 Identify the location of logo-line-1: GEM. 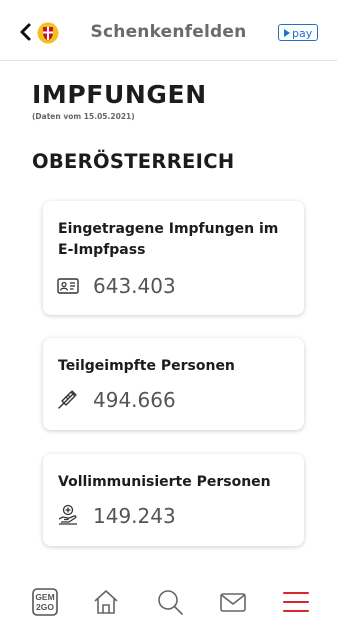
(44, 597).